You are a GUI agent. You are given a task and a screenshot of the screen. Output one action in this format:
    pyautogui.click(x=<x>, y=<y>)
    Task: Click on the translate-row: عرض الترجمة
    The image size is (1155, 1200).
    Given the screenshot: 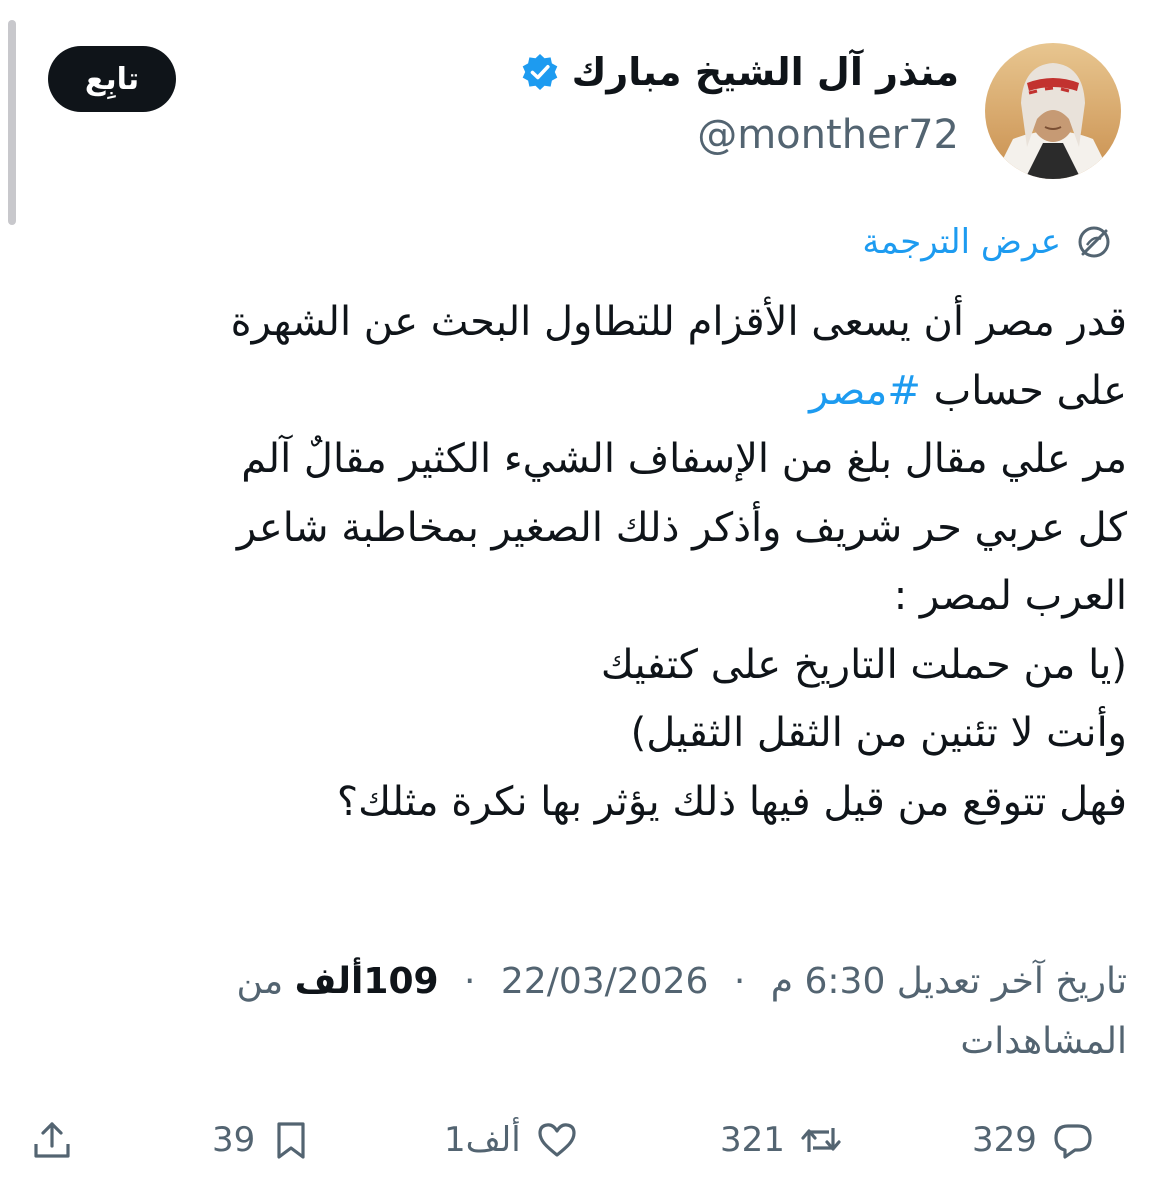 What is the action you would take?
    pyautogui.click(x=987, y=242)
    